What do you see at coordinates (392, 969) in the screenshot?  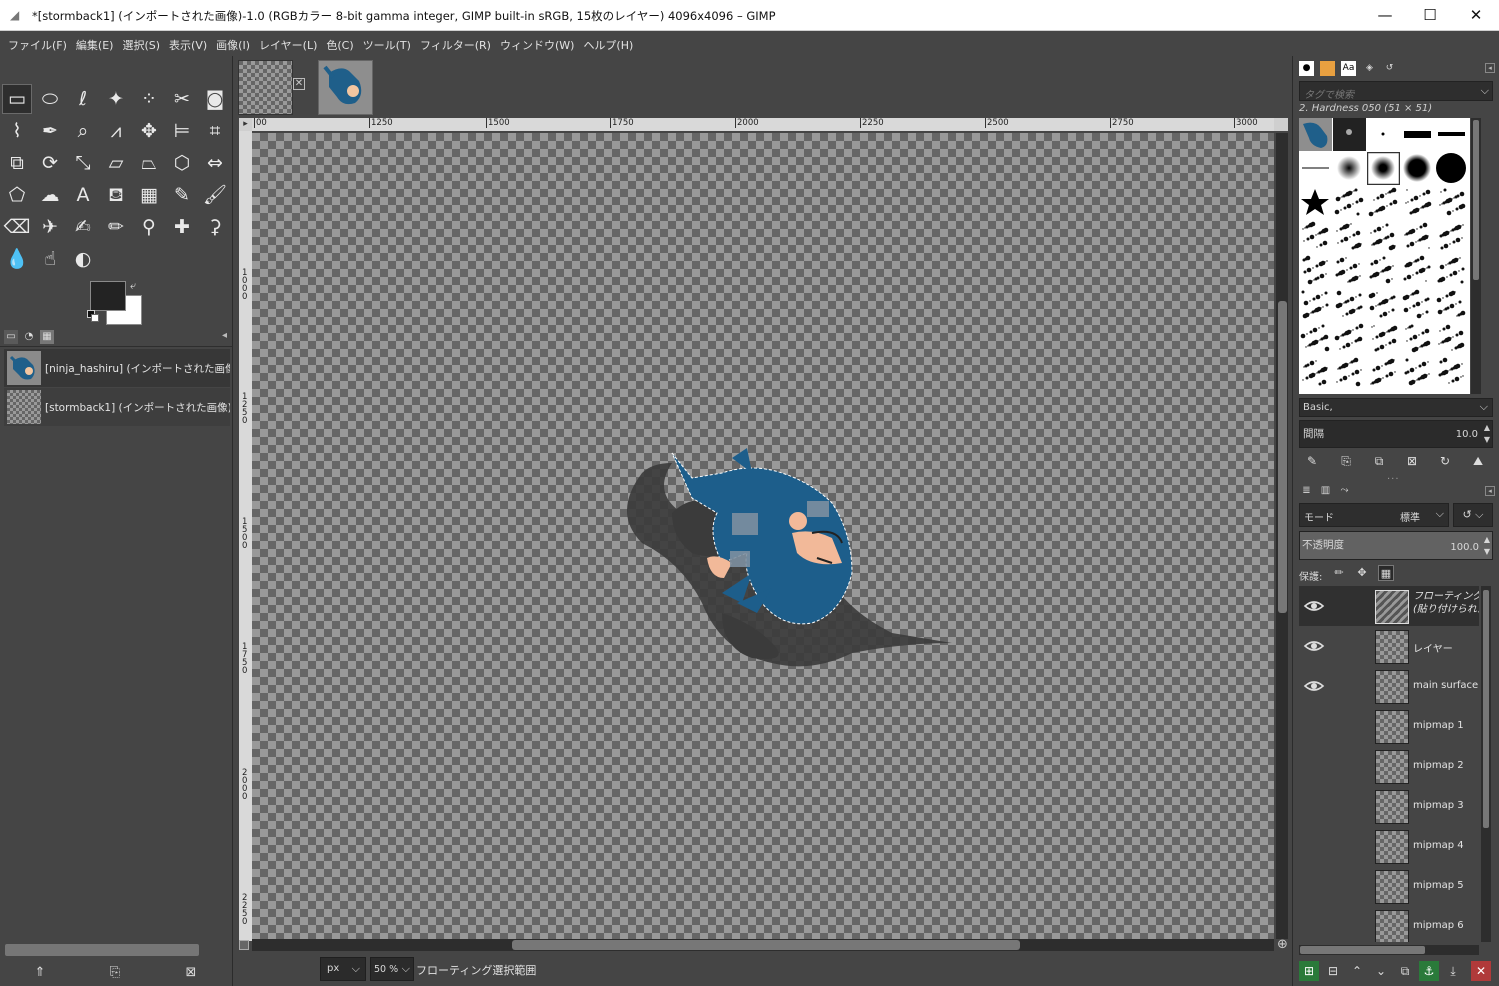 I see `zoom-select: 50 % ⌵` at bounding box center [392, 969].